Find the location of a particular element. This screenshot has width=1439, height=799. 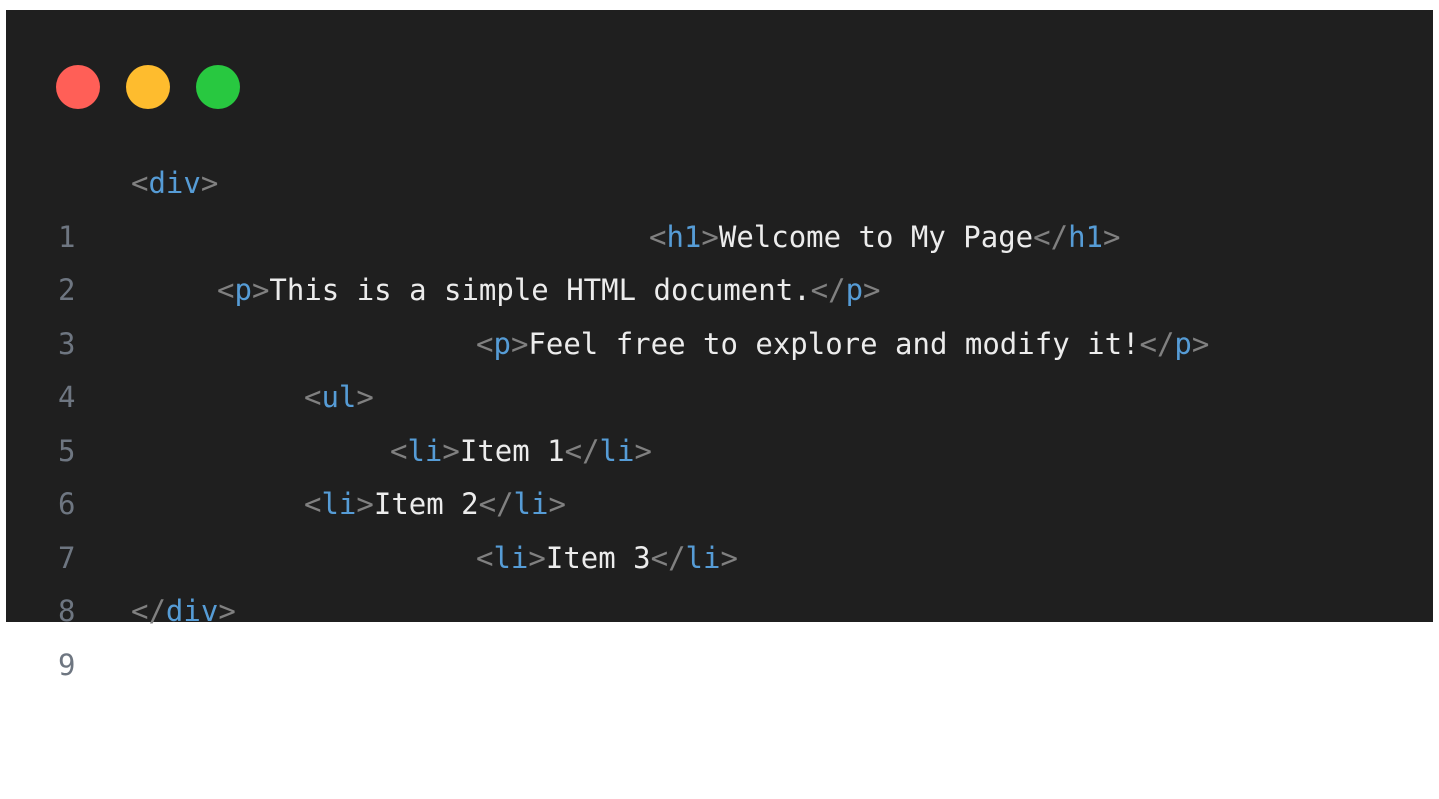

minimize-button is located at coordinates (148, 87).